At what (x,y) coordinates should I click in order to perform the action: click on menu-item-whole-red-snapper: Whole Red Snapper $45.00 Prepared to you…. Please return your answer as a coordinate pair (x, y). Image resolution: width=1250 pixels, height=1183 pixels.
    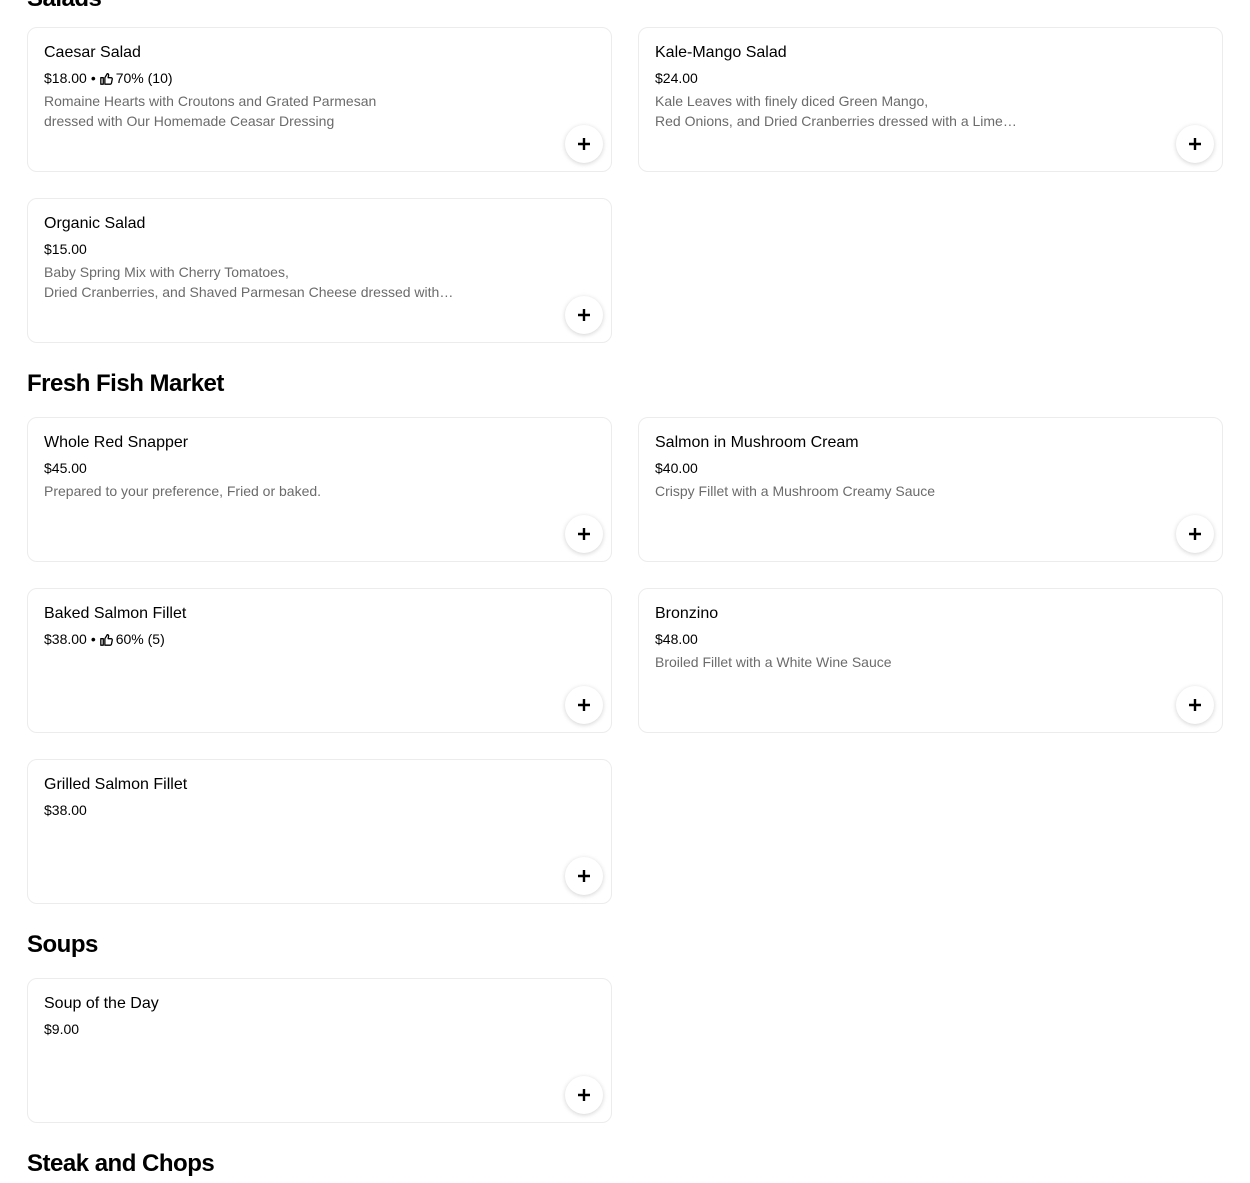
    Looking at the image, I should click on (319, 489).